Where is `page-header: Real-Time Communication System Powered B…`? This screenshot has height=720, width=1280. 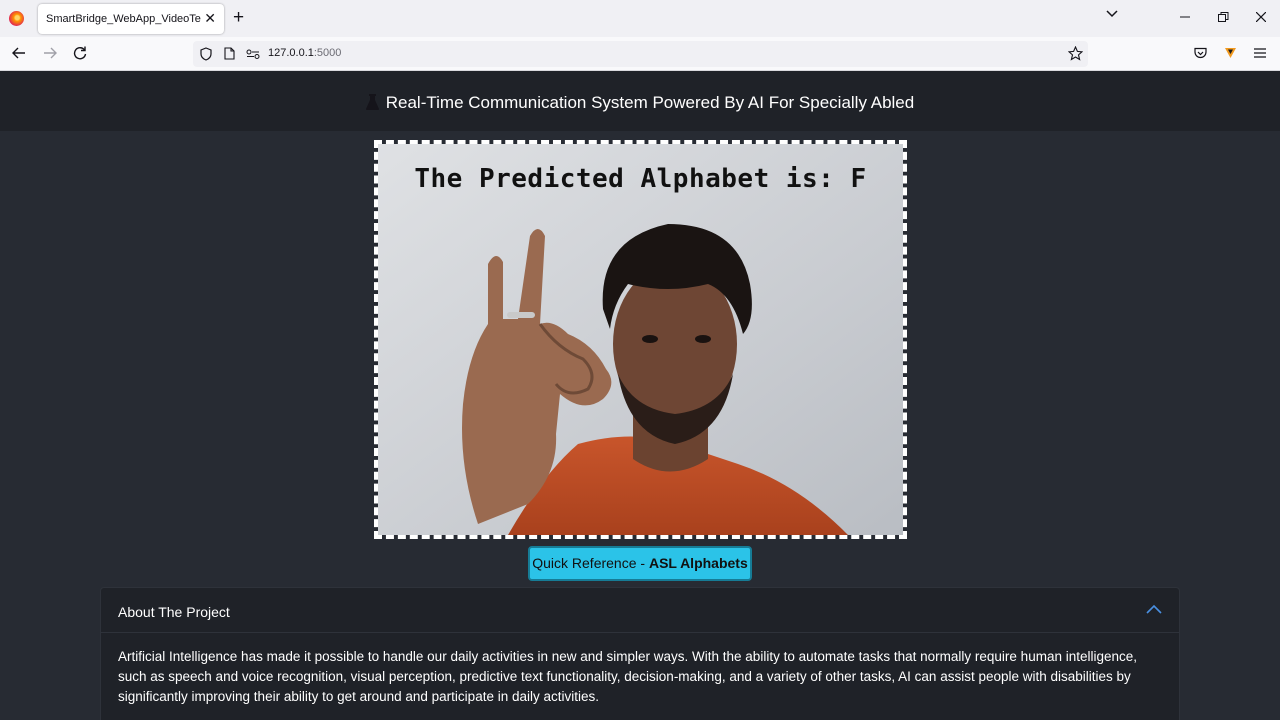
page-header: Real-Time Communication System Powered B… is located at coordinates (640, 101).